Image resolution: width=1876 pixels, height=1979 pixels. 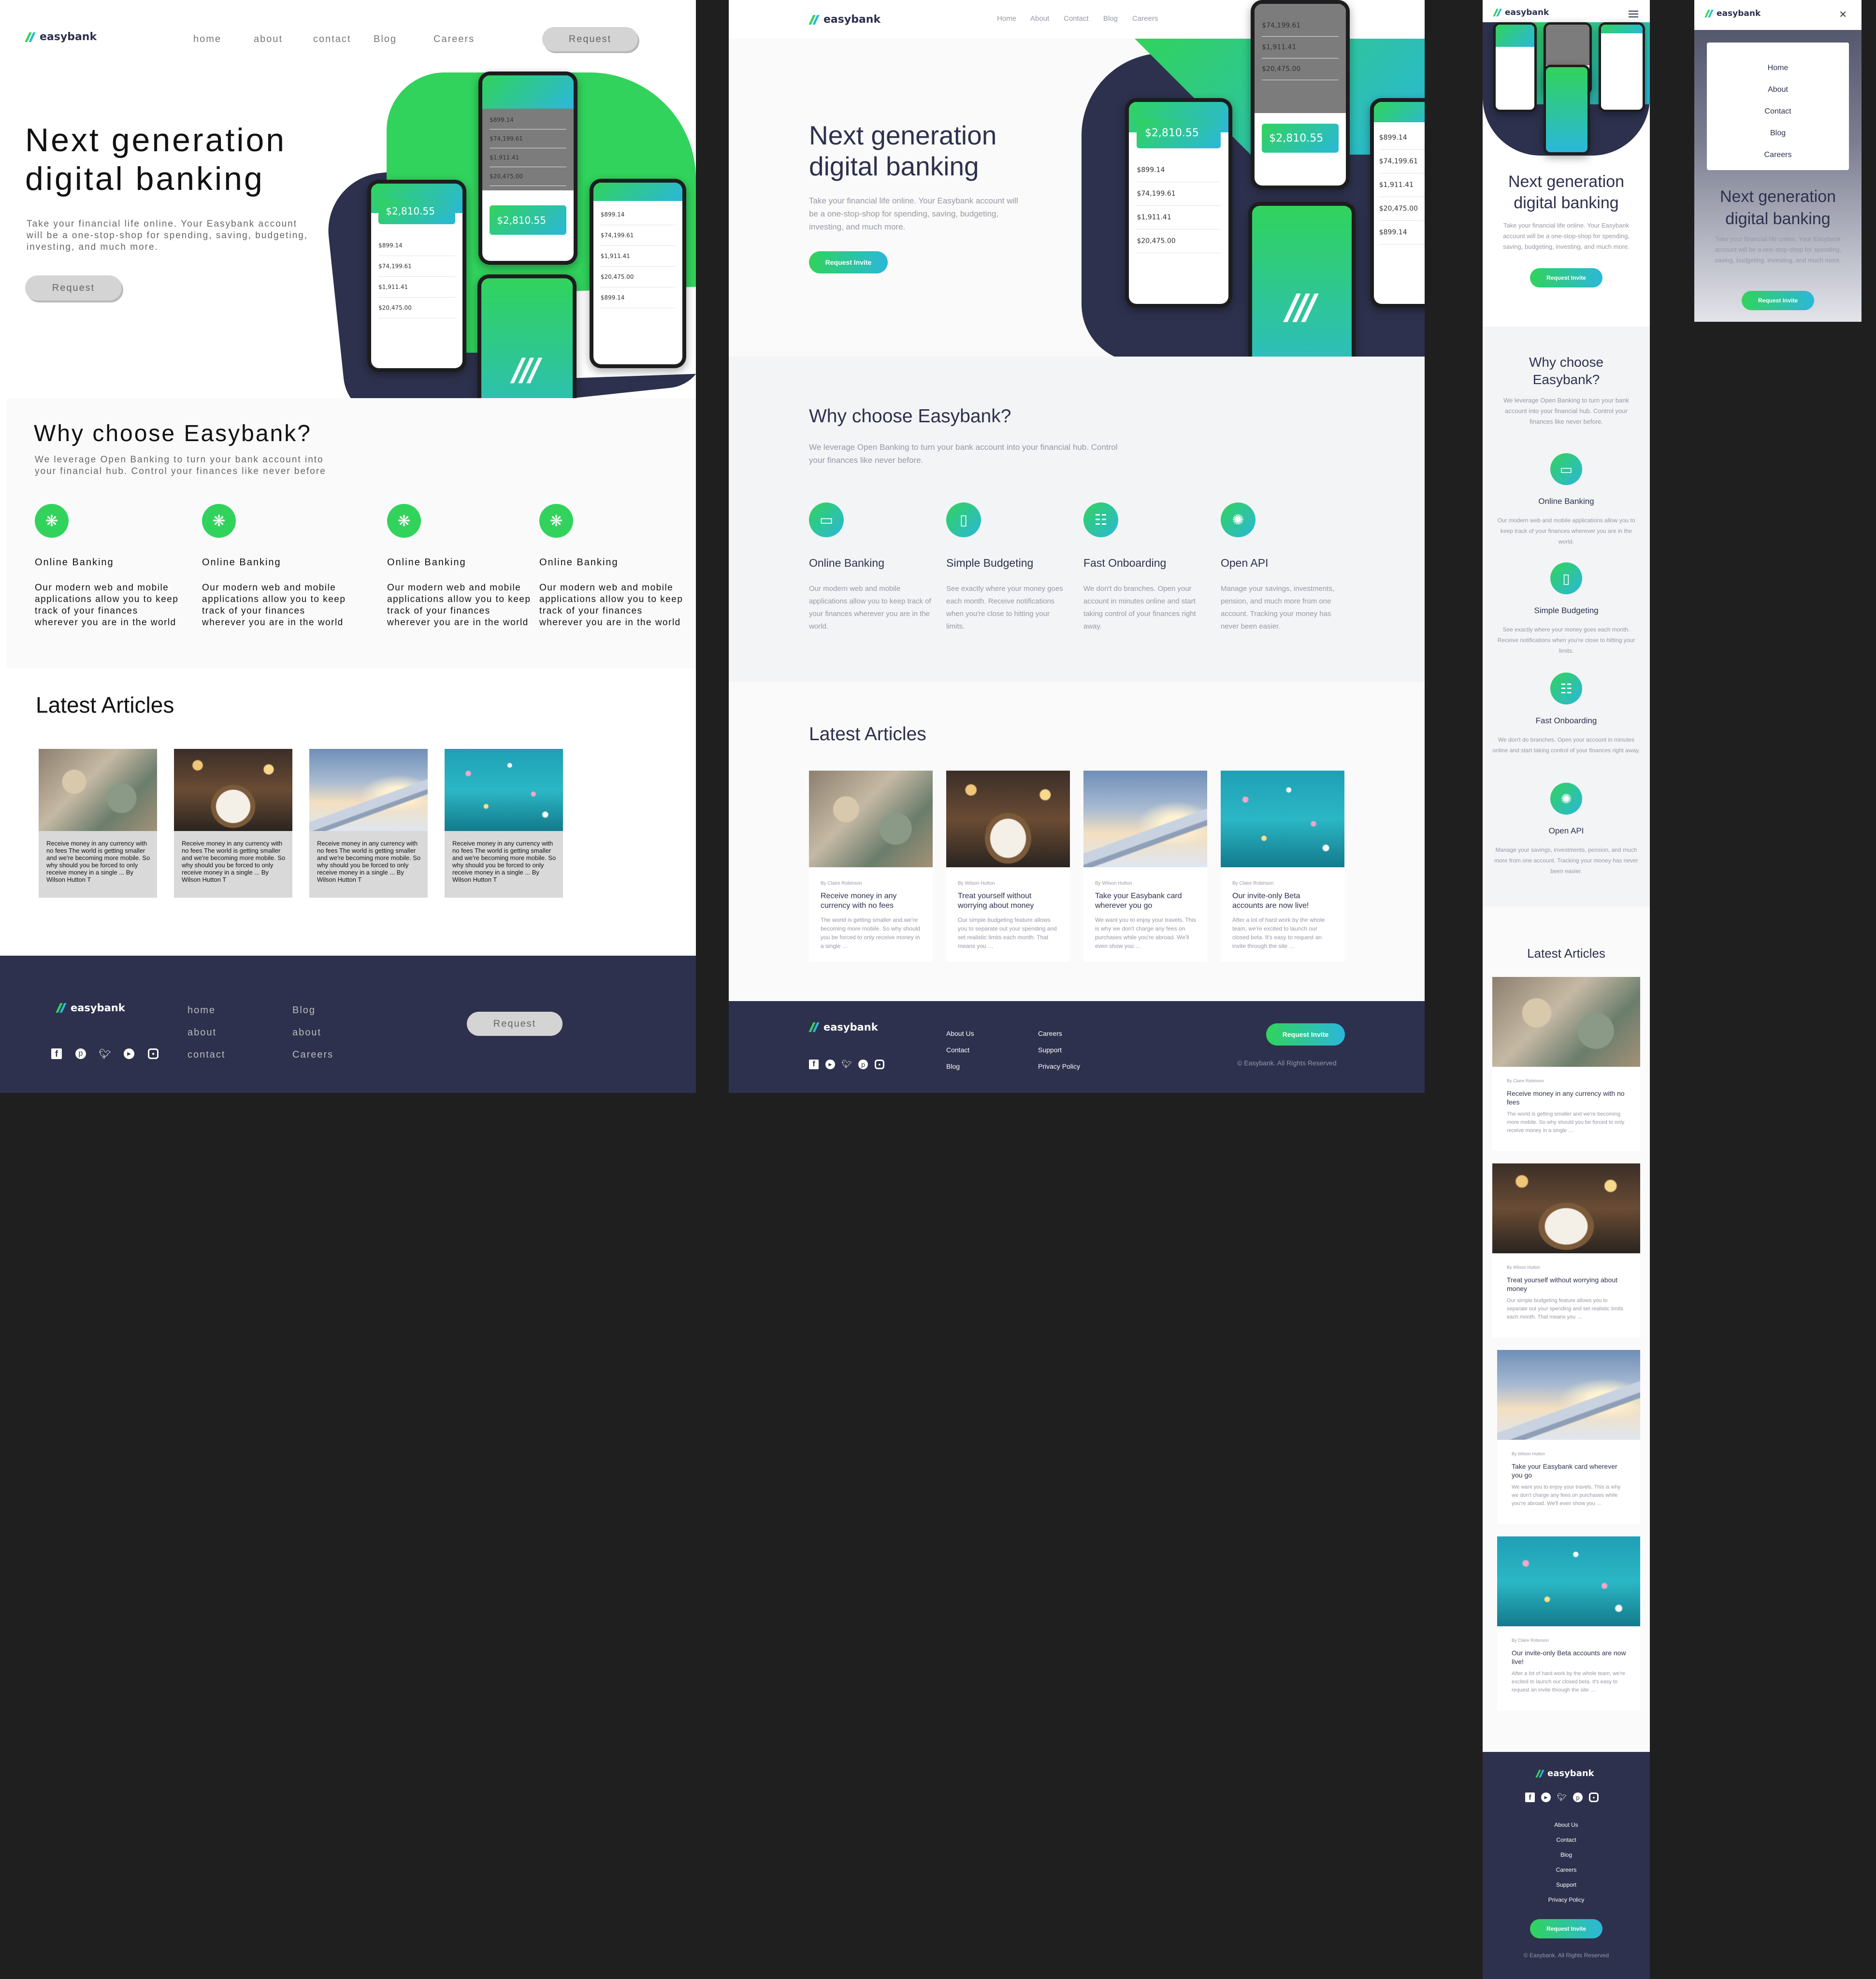 I want to click on phone-mockup, so click(x=1622, y=67).